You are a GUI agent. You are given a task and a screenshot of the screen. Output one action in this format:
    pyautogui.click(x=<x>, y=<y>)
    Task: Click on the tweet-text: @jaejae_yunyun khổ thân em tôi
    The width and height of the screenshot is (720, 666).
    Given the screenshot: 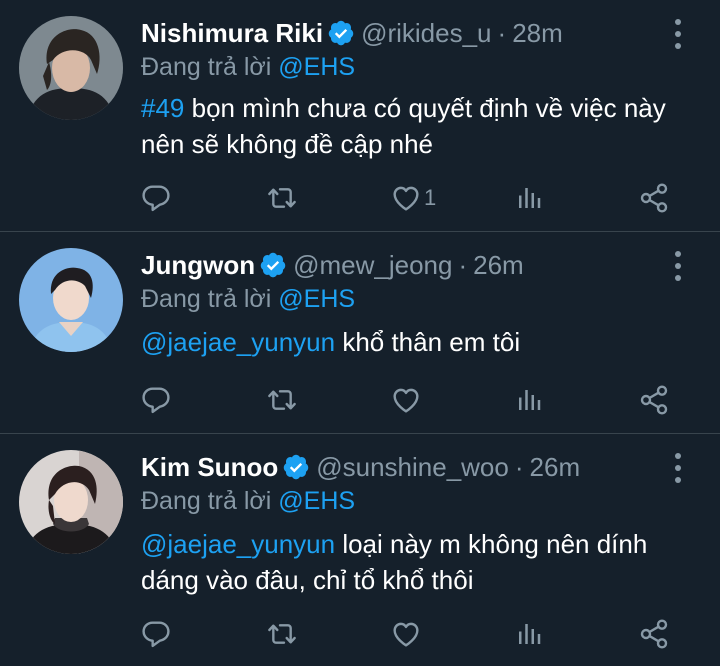 What is the action you would take?
    pyautogui.click(x=421, y=342)
    